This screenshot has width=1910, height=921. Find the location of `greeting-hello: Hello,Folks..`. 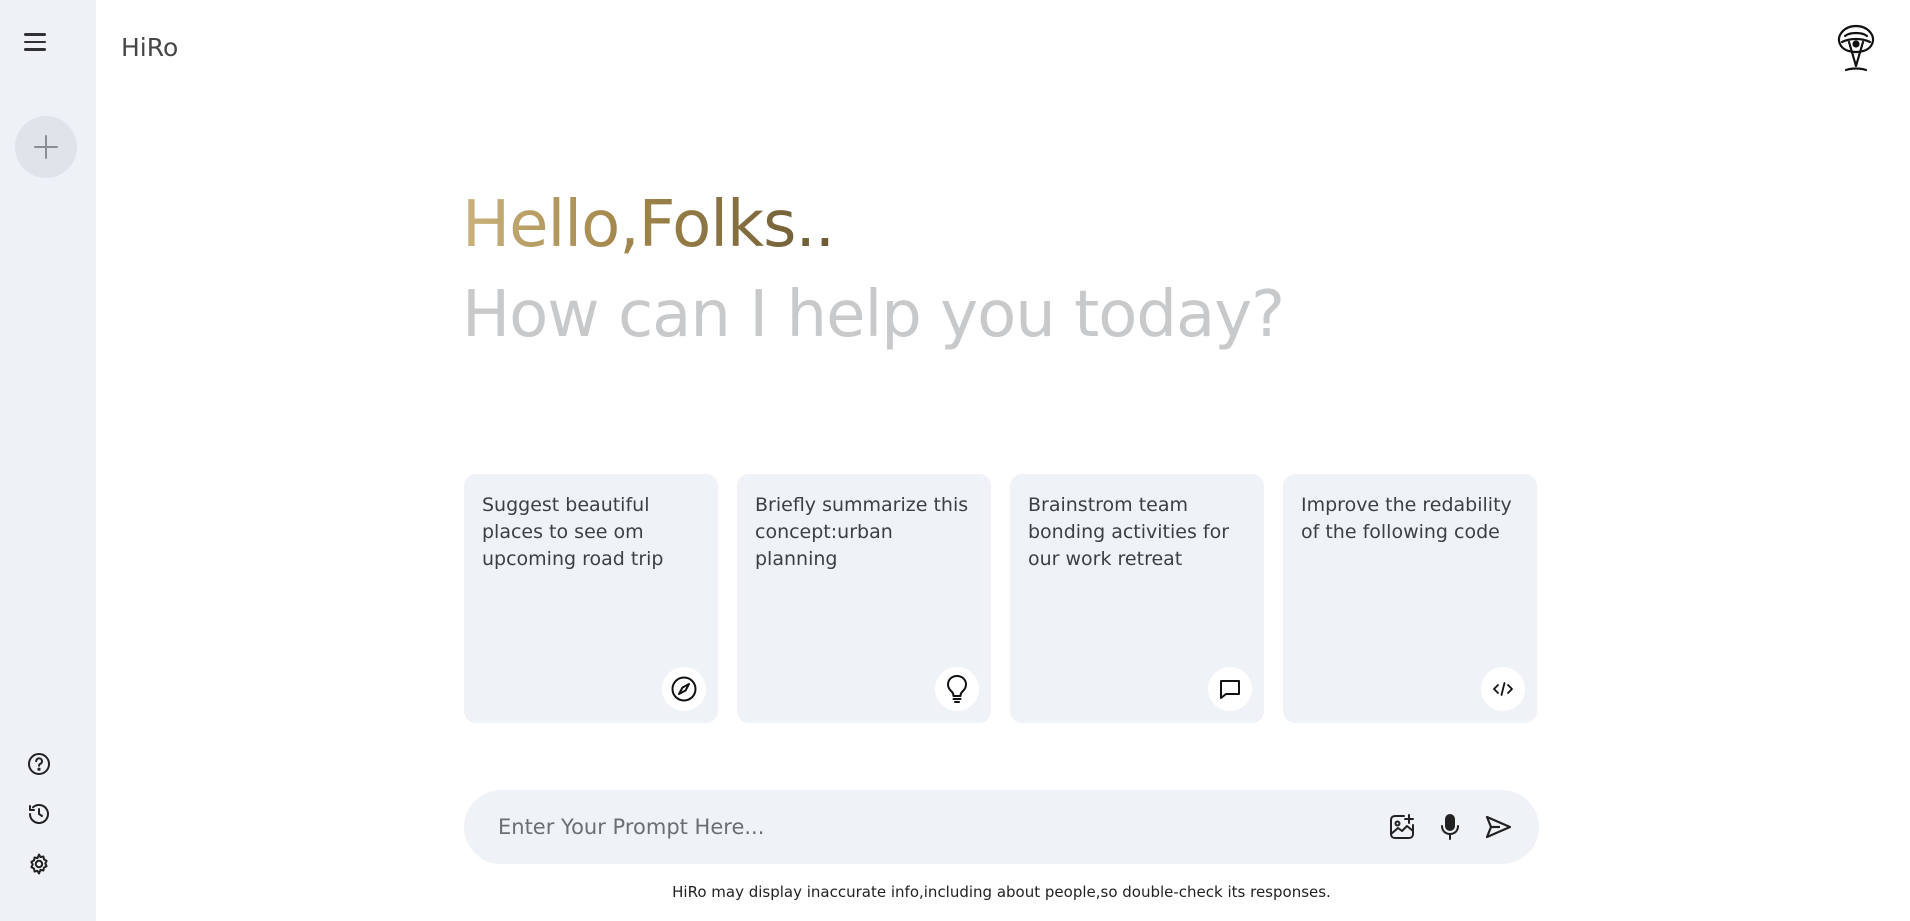

greeting-hello: Hello,Folks.. is located at coordinates (648, 225).